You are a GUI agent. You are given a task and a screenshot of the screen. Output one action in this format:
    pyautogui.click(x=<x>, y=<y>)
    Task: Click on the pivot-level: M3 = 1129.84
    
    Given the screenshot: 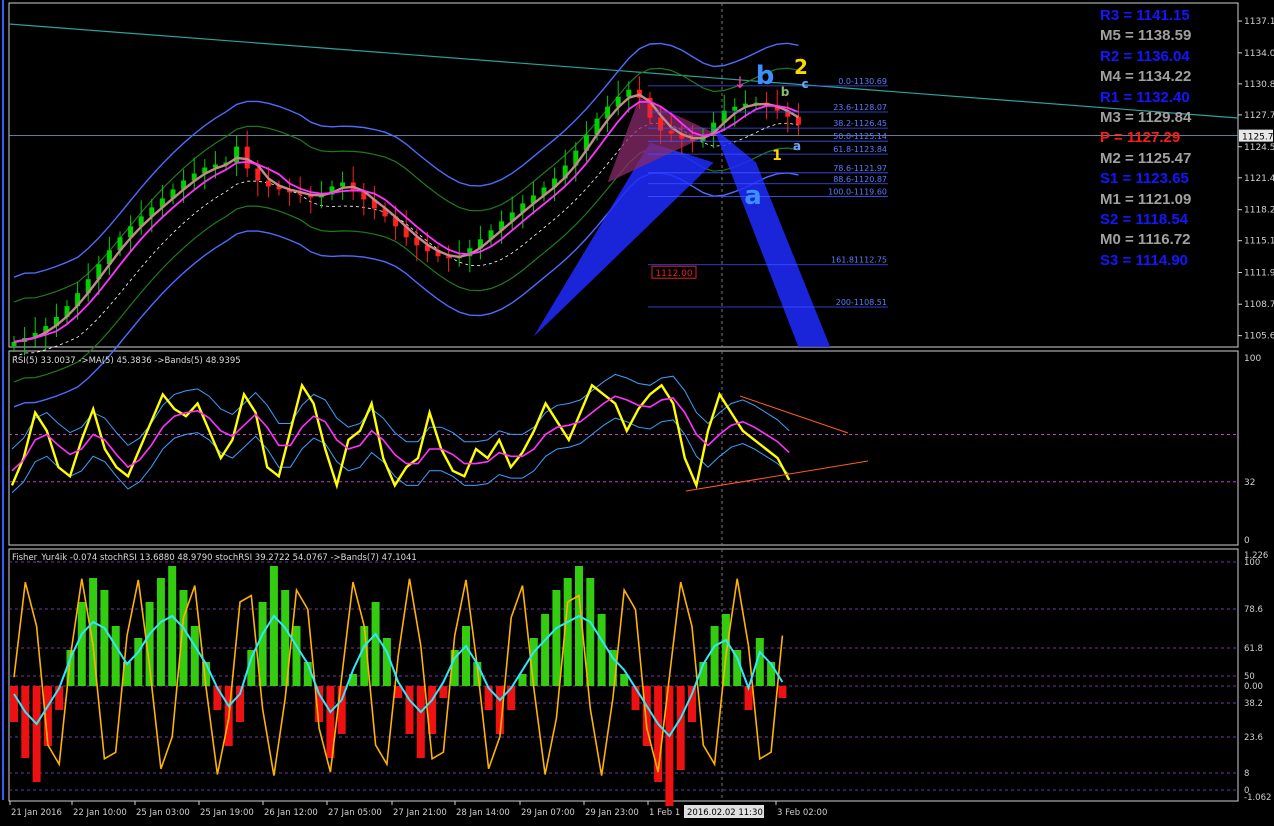 What is the action you would take?
    pyautogui.click(x=1146, y=118)
    